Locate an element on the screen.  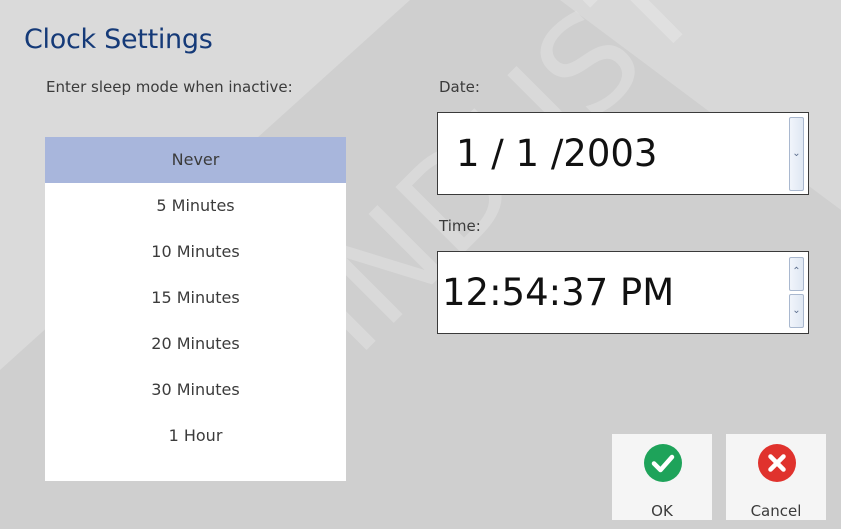
cancel-label: Cancel is located at coordinates (776, 511).